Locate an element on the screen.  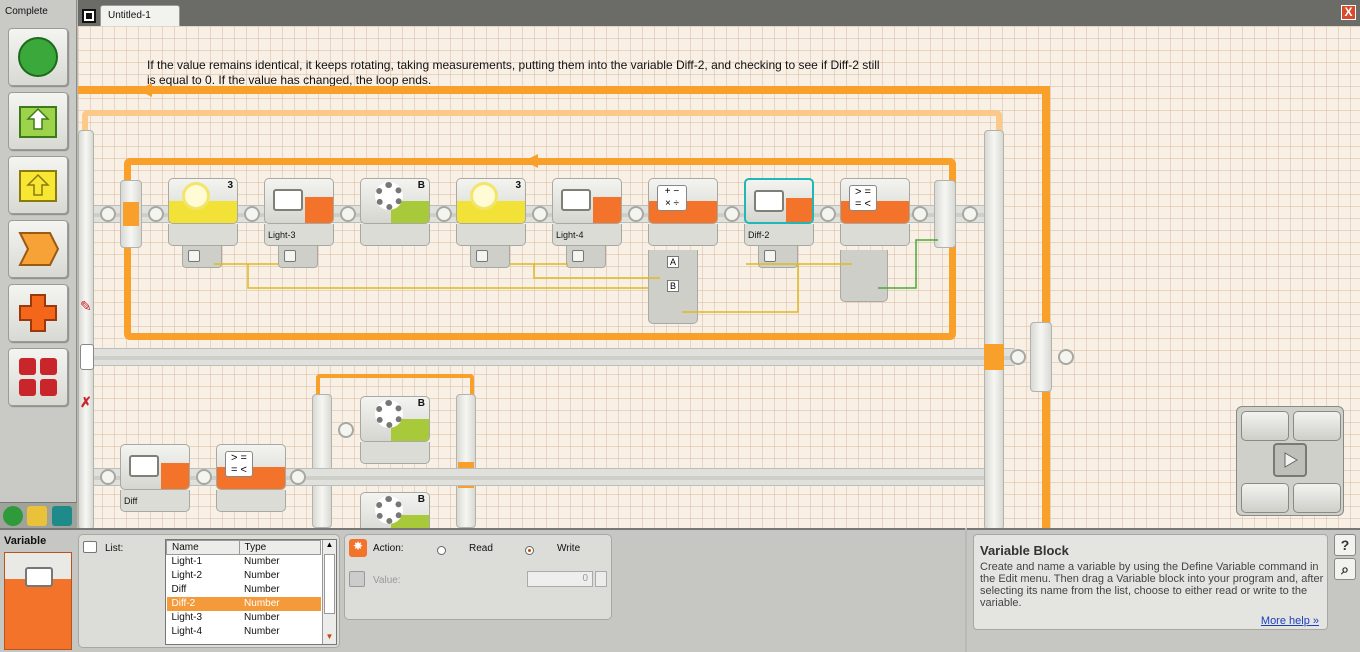
loop-start-connector is located at coordinates (87, 357).